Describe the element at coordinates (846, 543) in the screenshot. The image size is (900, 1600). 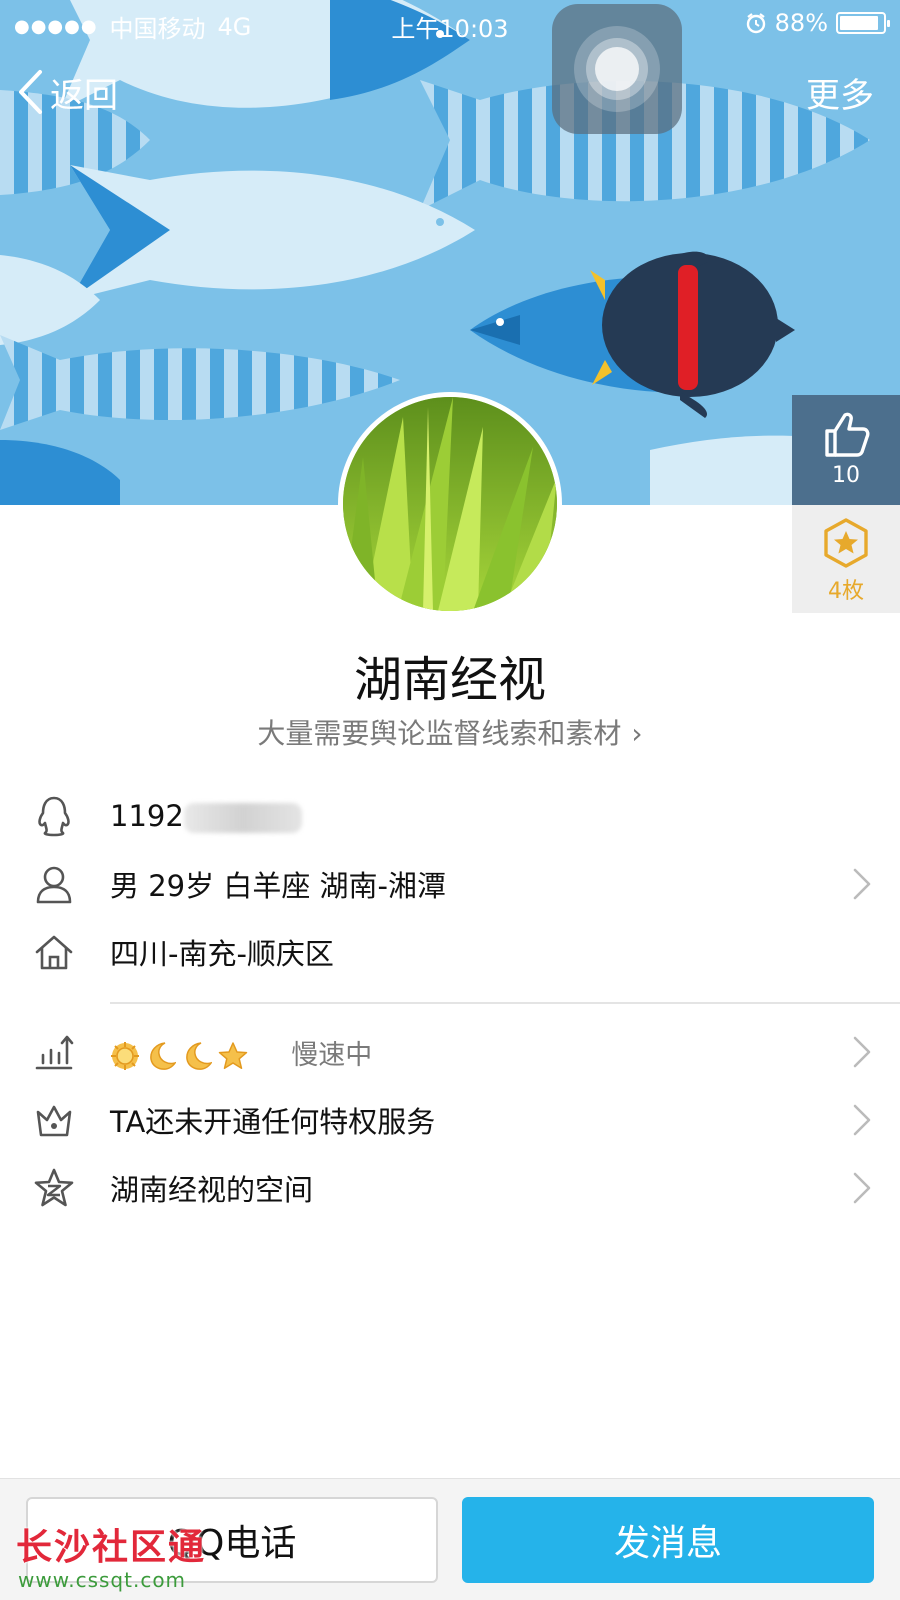
I see `star-medal-icon` at that location.